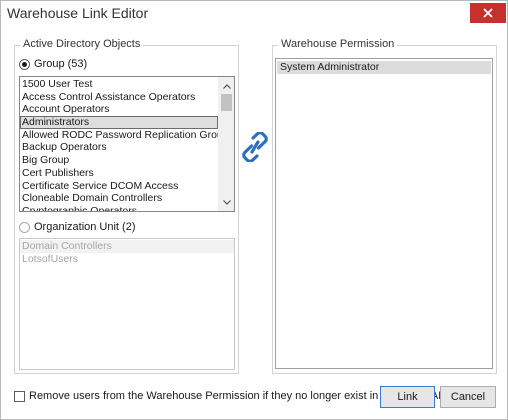  What do you see at coordinates (78, 13) in the screenshot?
I see `window-title: Warehouse Link Editor` at bounding box center [78, 13].